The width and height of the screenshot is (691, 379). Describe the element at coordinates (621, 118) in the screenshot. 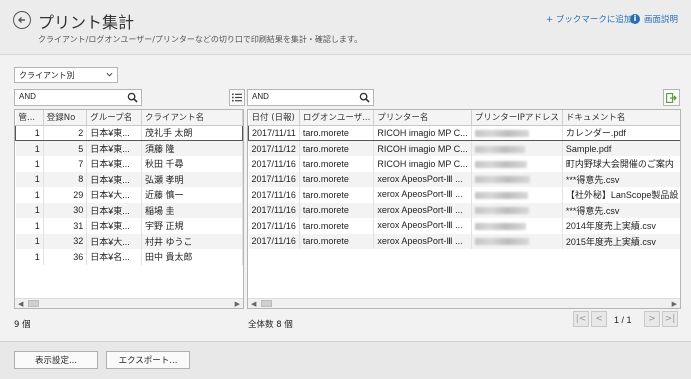

I see `column-header: ドキュメント名` at that location.